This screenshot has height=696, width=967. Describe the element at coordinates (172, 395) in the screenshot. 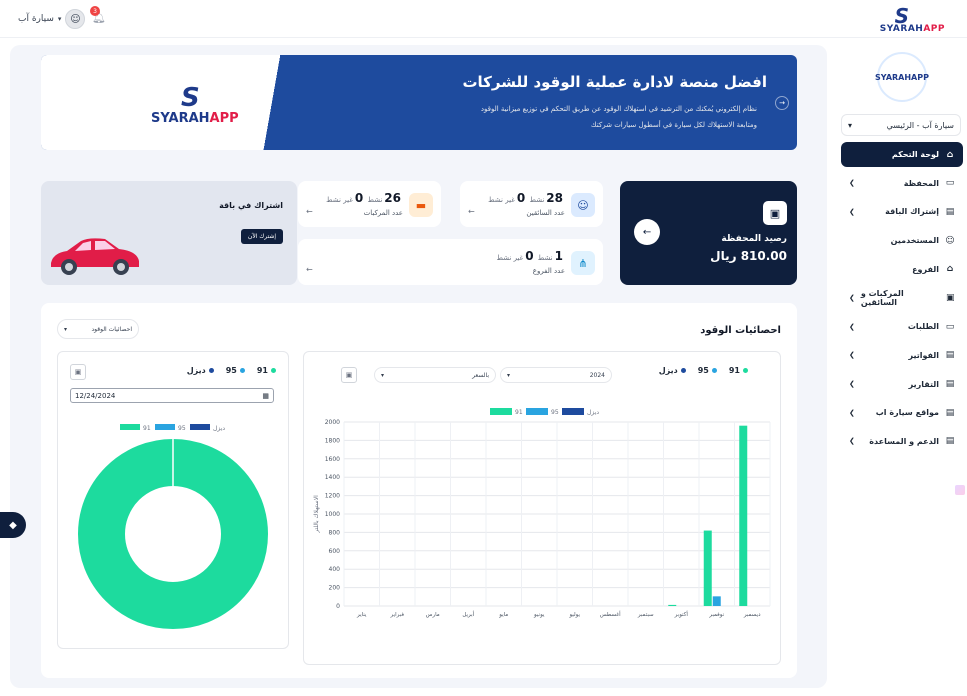

I see `date-input: 12/24/2024 ▦` at that location.